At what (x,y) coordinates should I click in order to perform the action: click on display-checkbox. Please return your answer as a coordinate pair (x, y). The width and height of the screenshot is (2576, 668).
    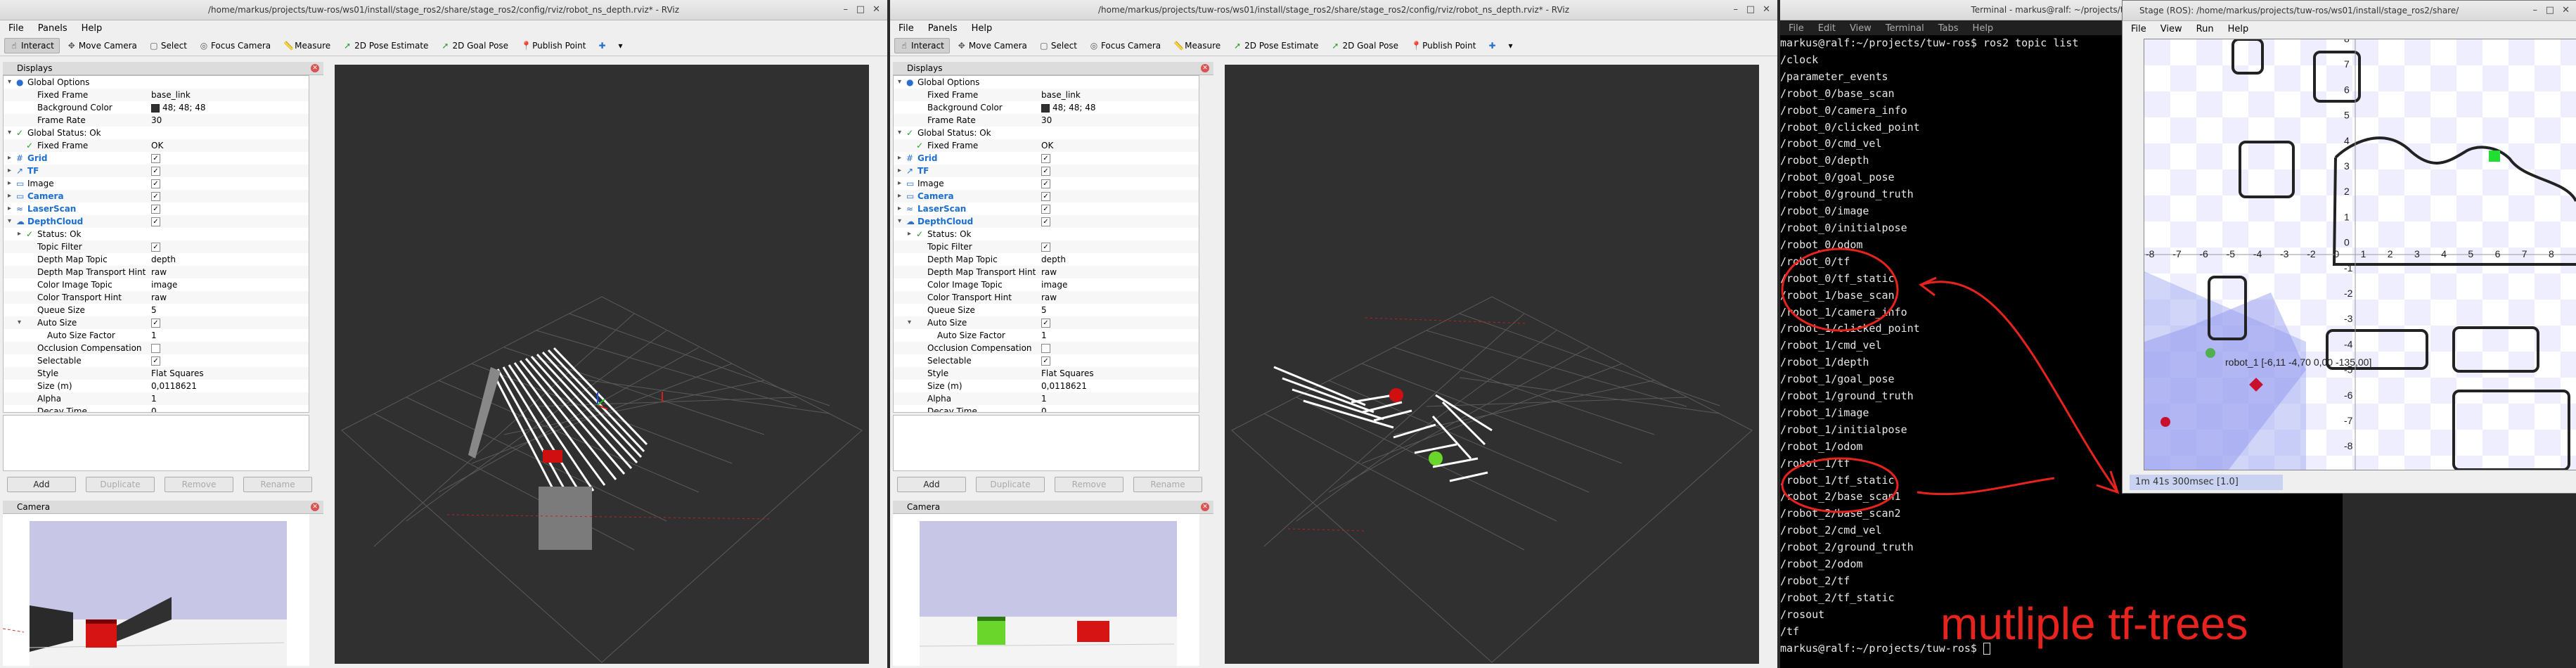
    Looking at the image, I should click on (1045, 348).